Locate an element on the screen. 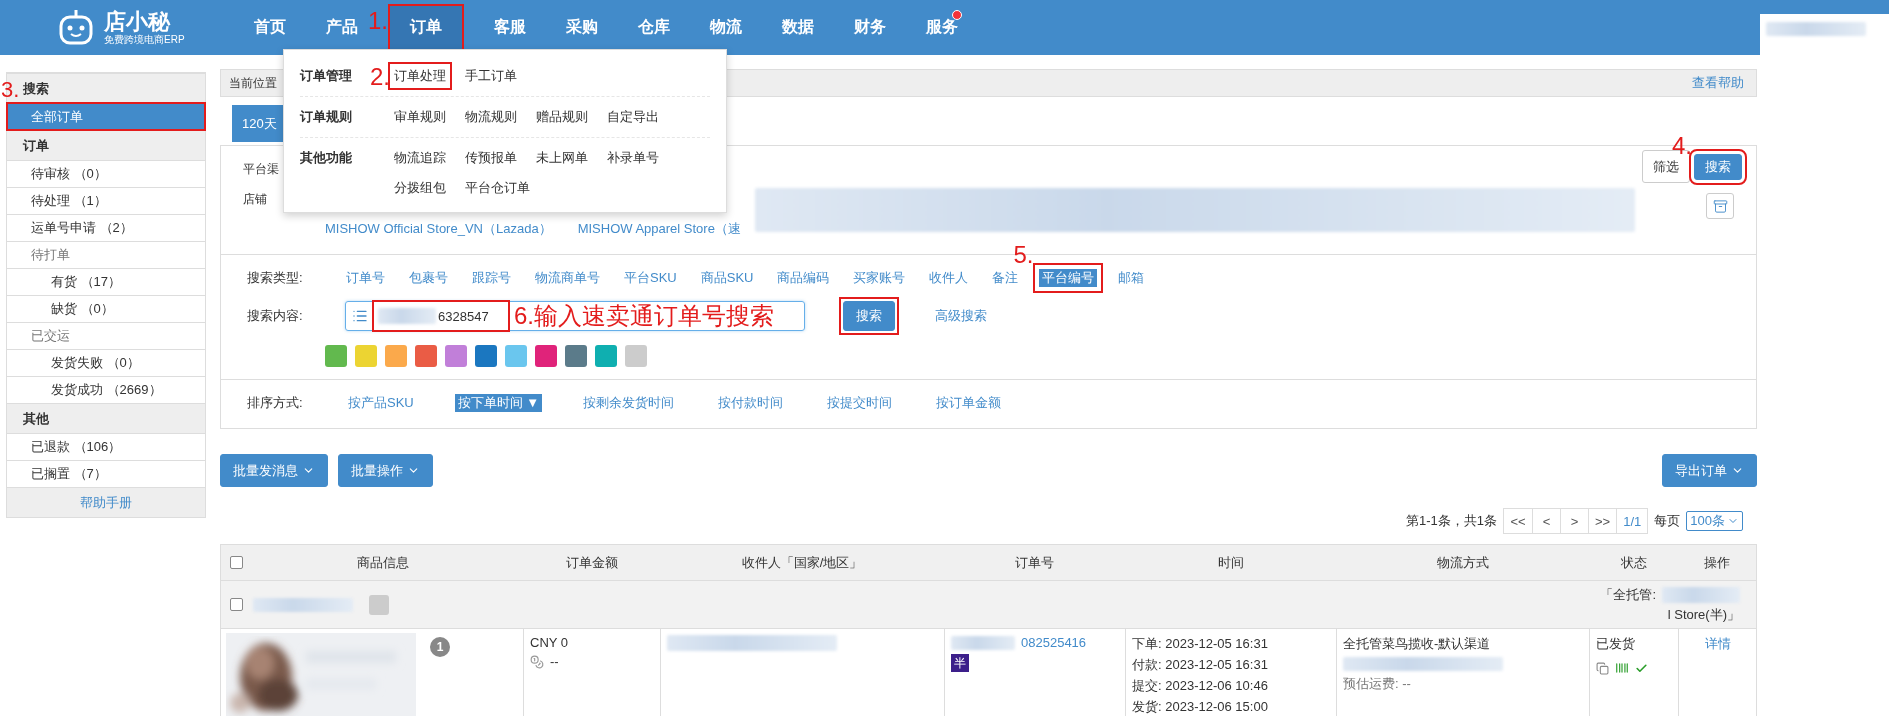 This screenshot has width=1889, height=716. filter-label: 平台渠 is located at coordinates (261, 169).